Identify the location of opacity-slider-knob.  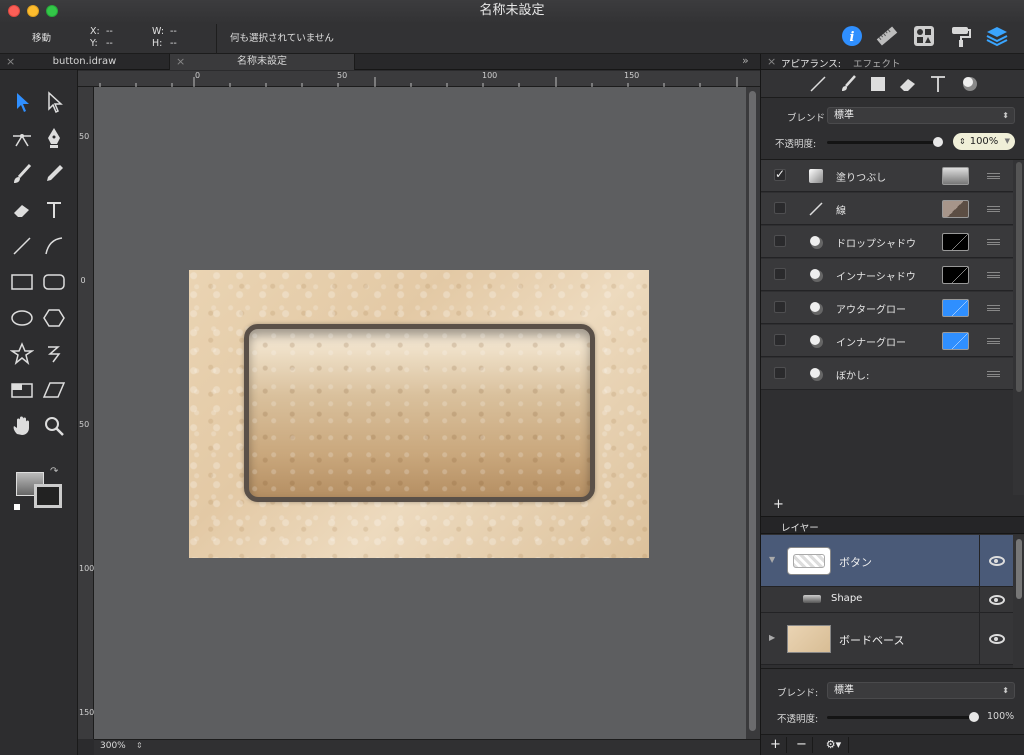
(938, 142).